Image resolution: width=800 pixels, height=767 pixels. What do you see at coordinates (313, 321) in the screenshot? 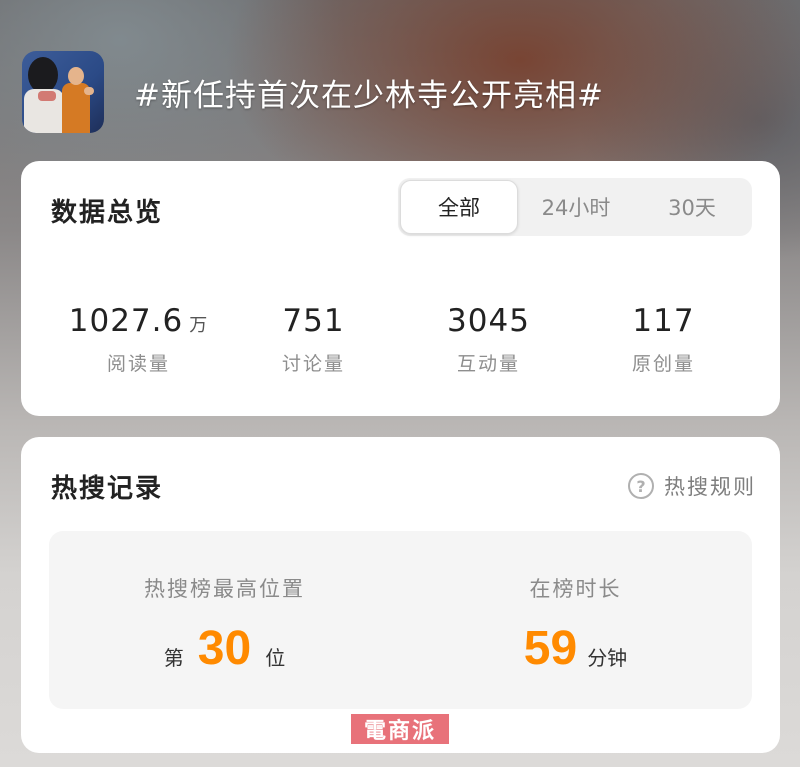
I see `stat-discussions-value: 751` at bounding box center [313, 321].